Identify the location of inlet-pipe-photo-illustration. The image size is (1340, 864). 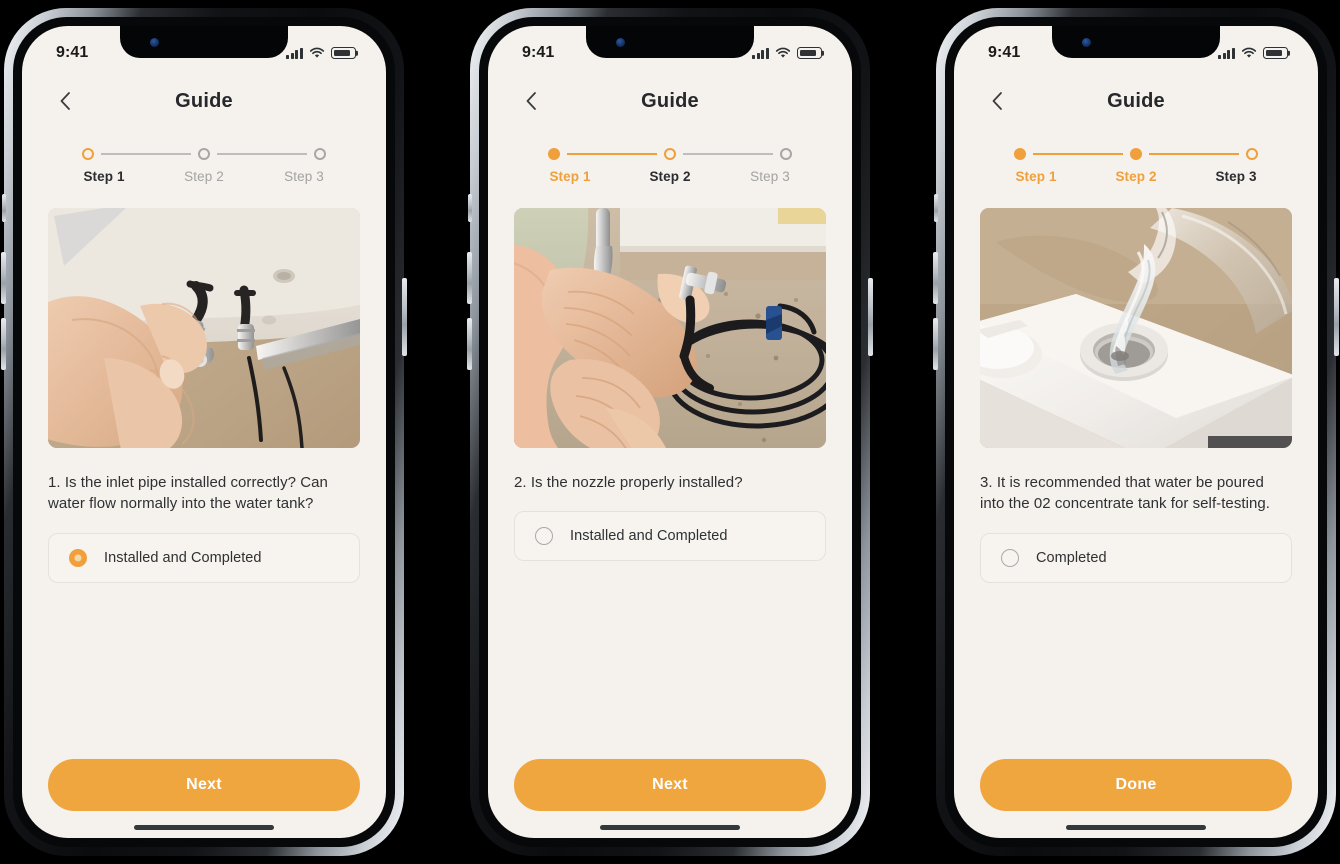
(204, 328).